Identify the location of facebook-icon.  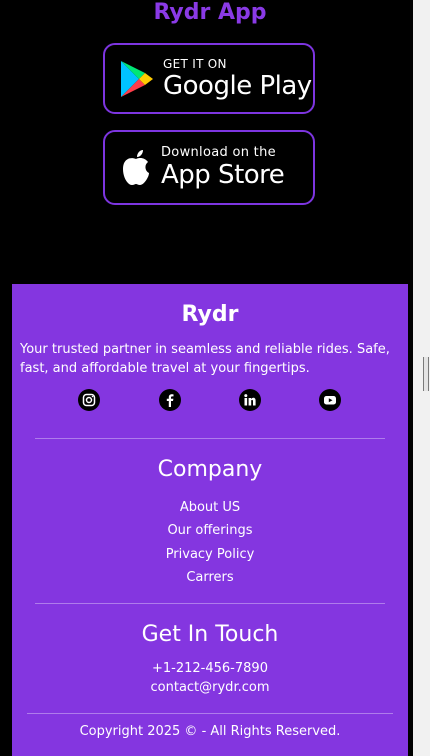
(170, 400).